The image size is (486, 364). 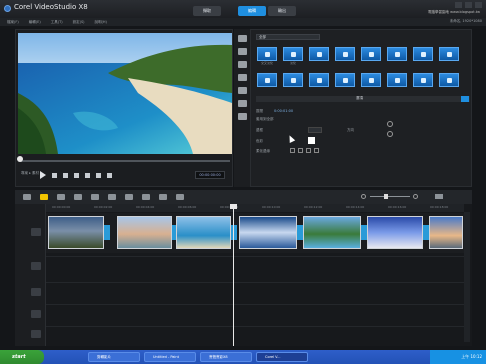 I want to click on motion-tracking-icon, so click(x=146, y=197).